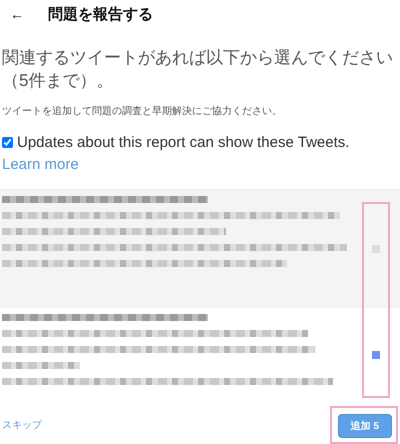 The image size is (400, 444). I want to click on page-title: 問題を報告する, so click(100, 14).